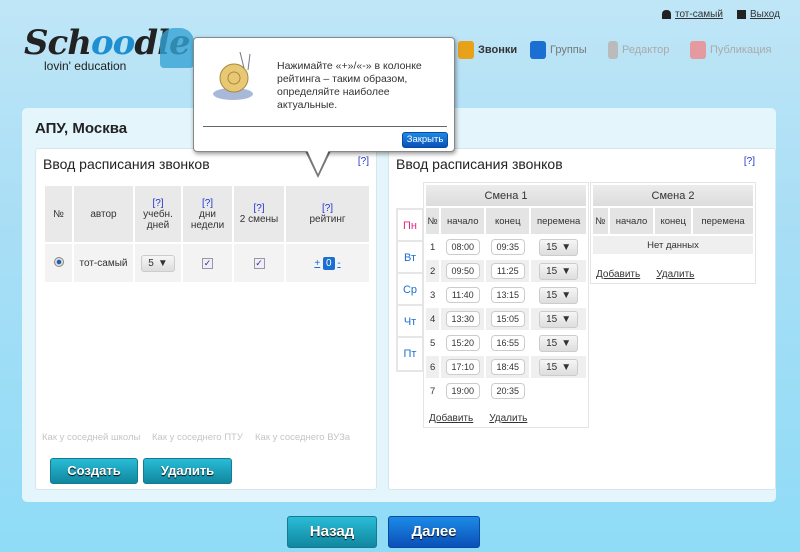  Describe the element at coordinates (507, 319) in the screenshot. I see `end-time-input: 15:05` at that location.